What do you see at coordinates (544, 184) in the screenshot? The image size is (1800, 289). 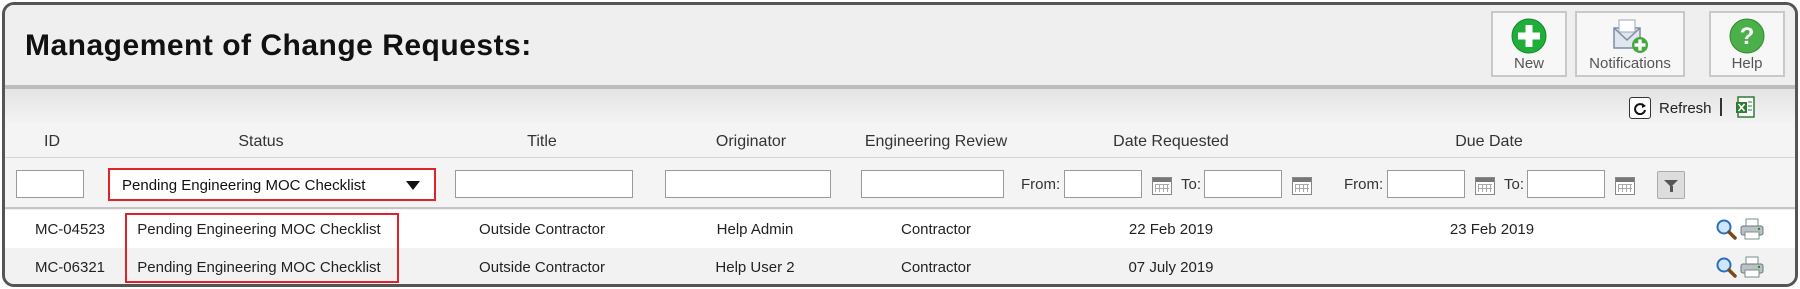 I see `title-filter-input` at bounding box center [544, 184].